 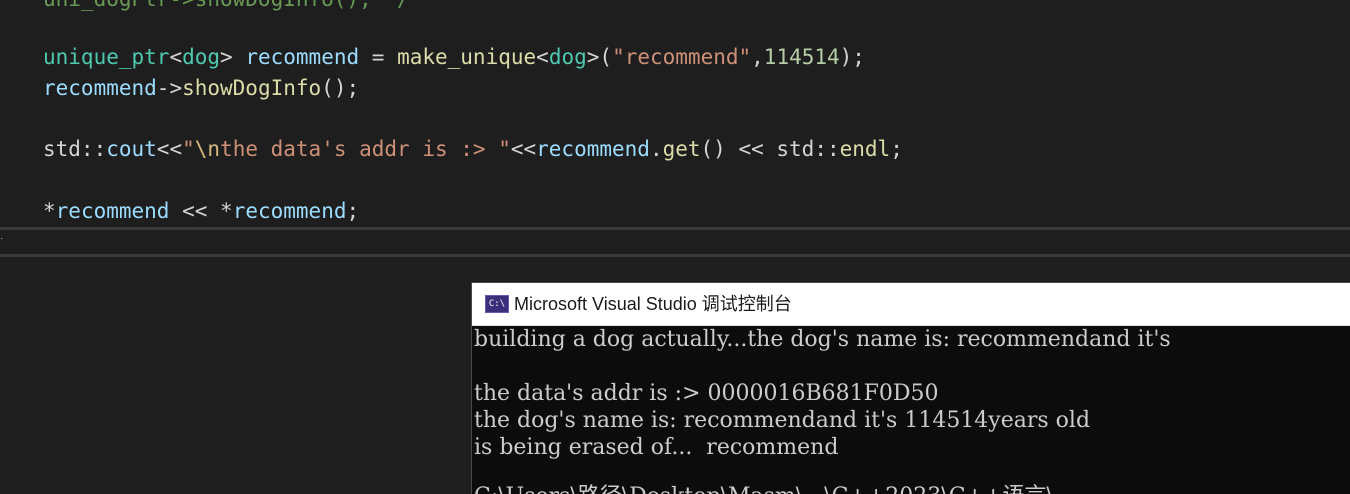 What do you see at coordinates (207, 149) in the screenshot?
I see `escape-token: \n` at bounding box center [207, 149].